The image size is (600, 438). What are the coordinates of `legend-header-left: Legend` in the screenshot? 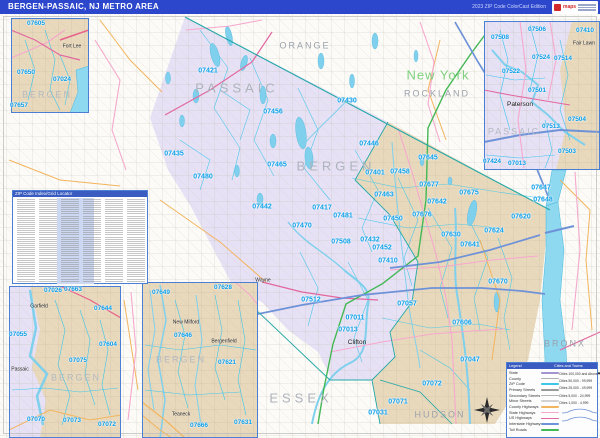 It's located at (515, 366).